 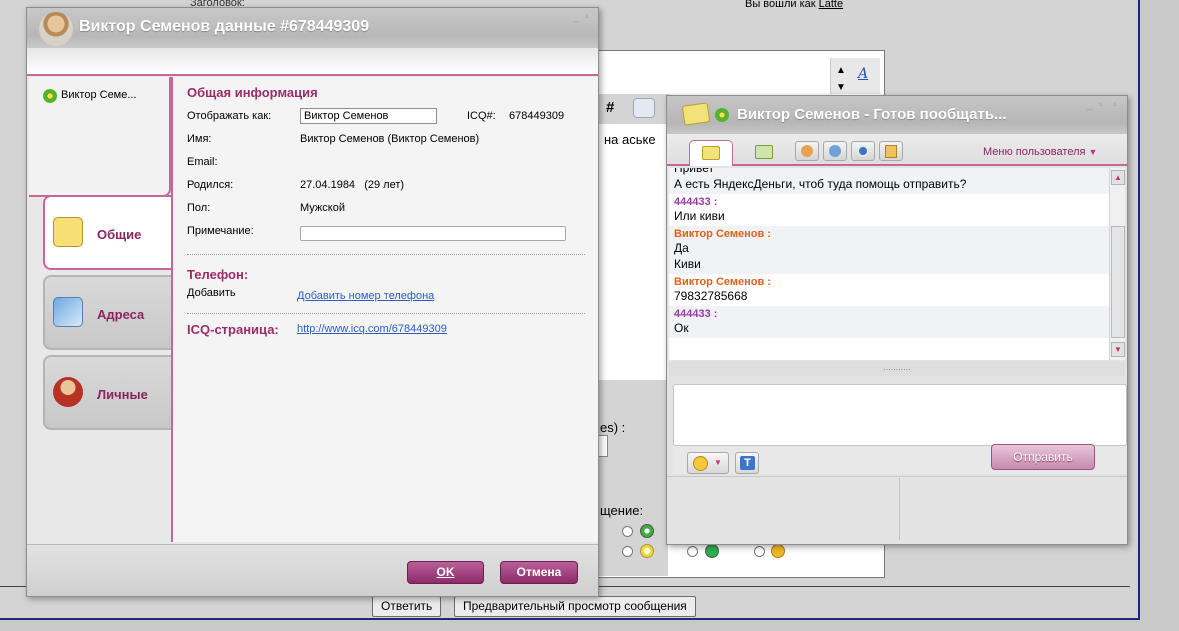 What do you see at coordinates (863, 74) in the screenshot?
I see `font-style-icon: A` at bounding box center [863, 74].